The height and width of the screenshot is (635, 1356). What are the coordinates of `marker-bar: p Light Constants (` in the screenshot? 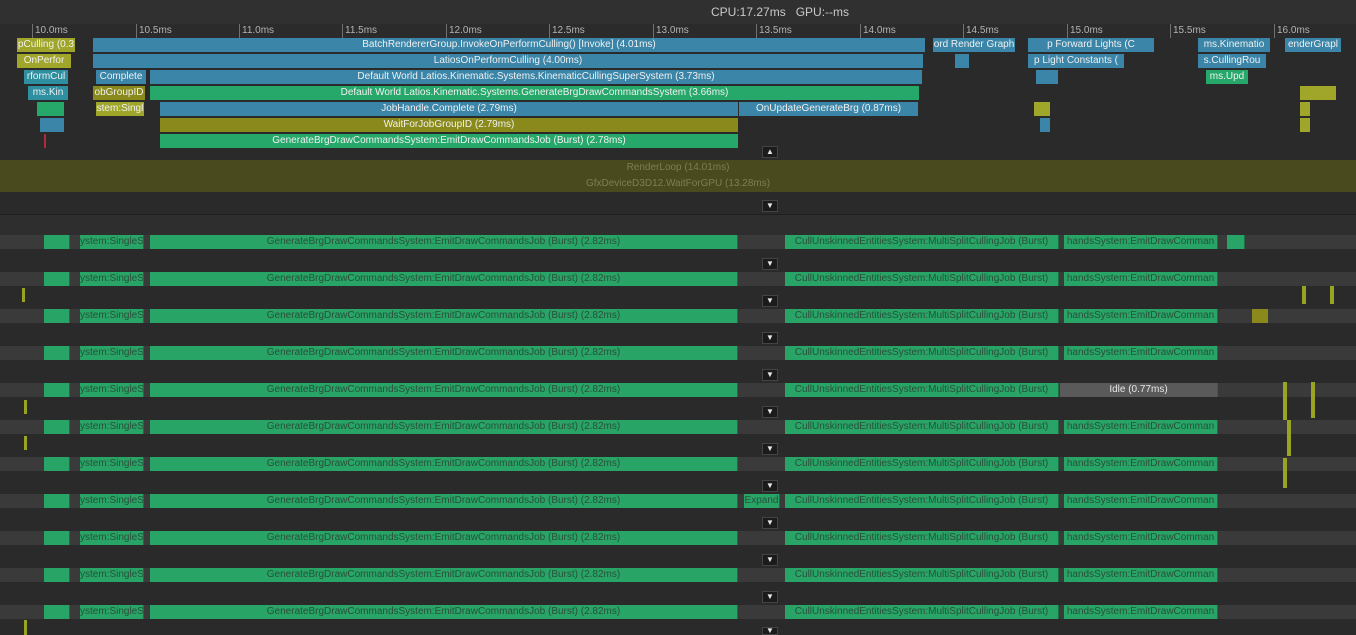 It's located at (1076, 61).